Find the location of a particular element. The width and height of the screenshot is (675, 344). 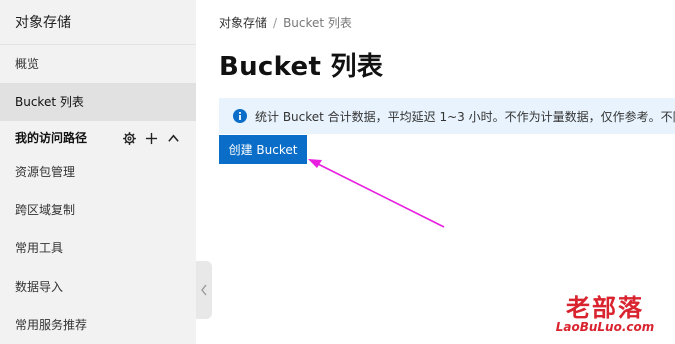

watermark-logo: 老部落 LaoBuLuo.com is located at coordinates (607, 313).